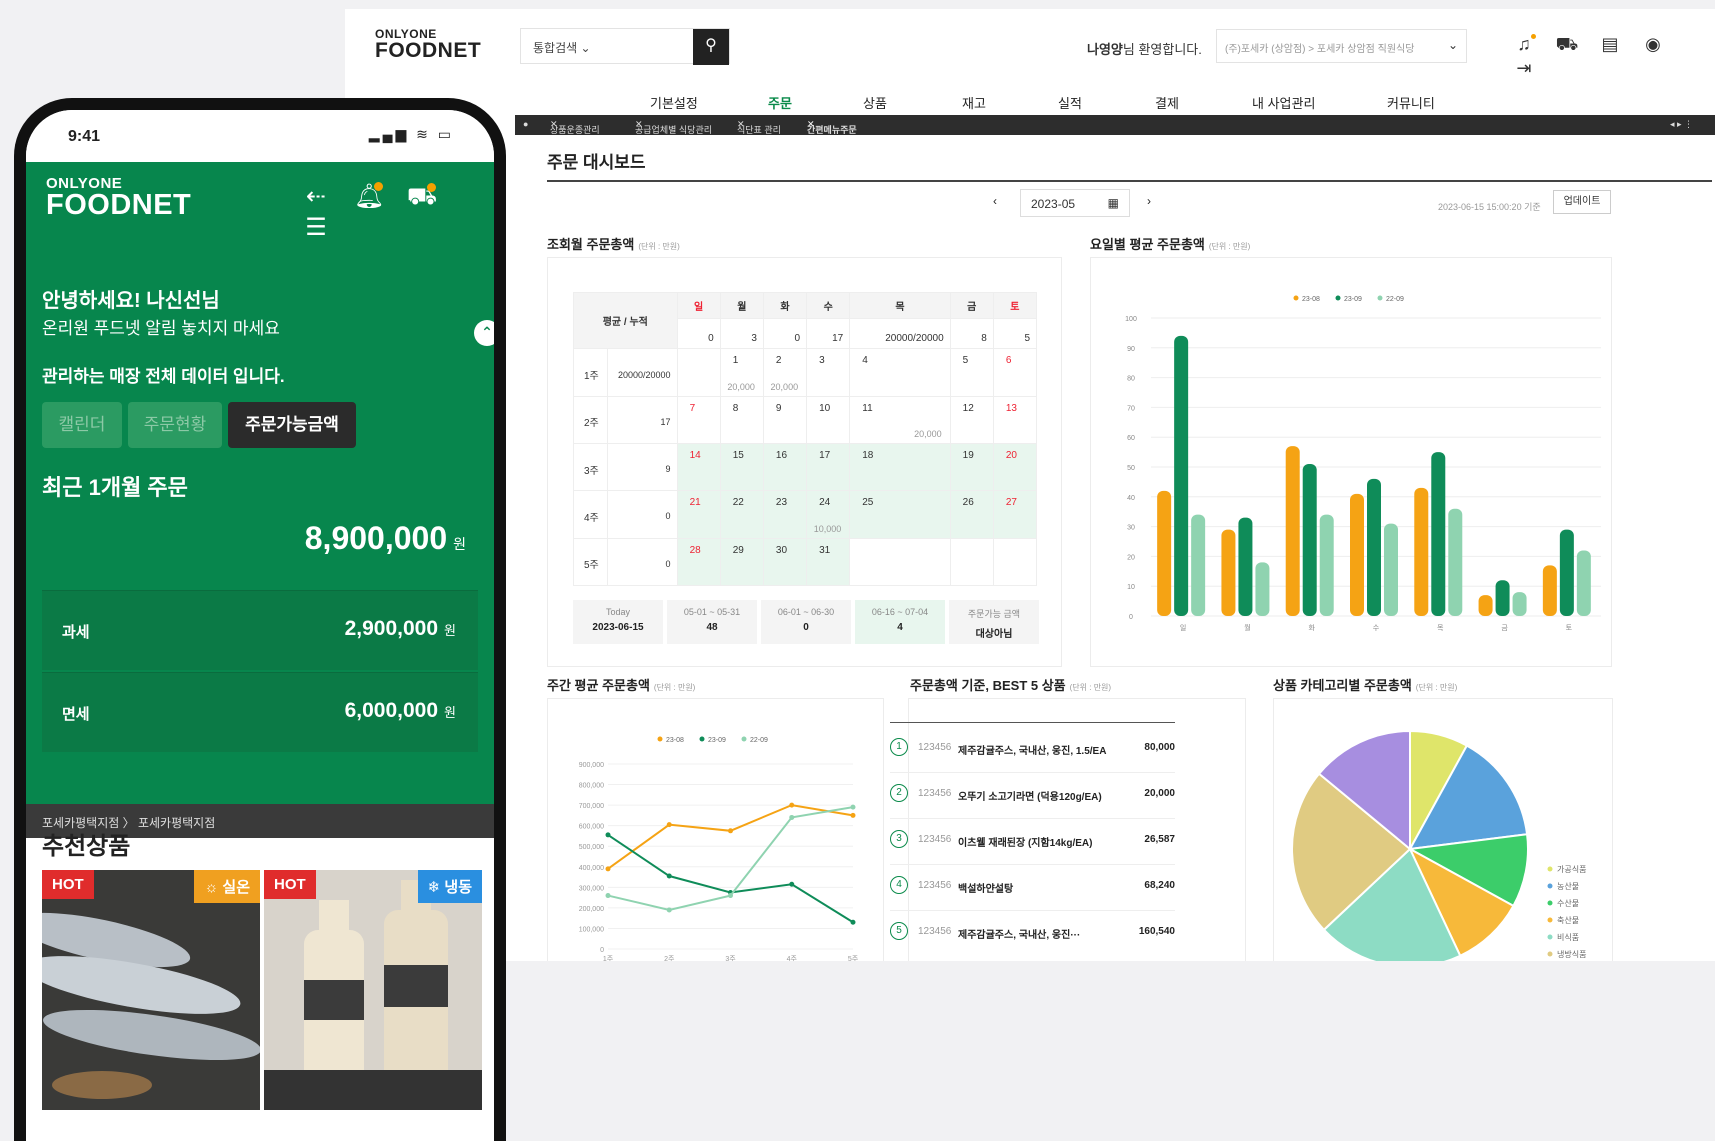  I want to click on next-month-button: ›, so click(1149, 201).